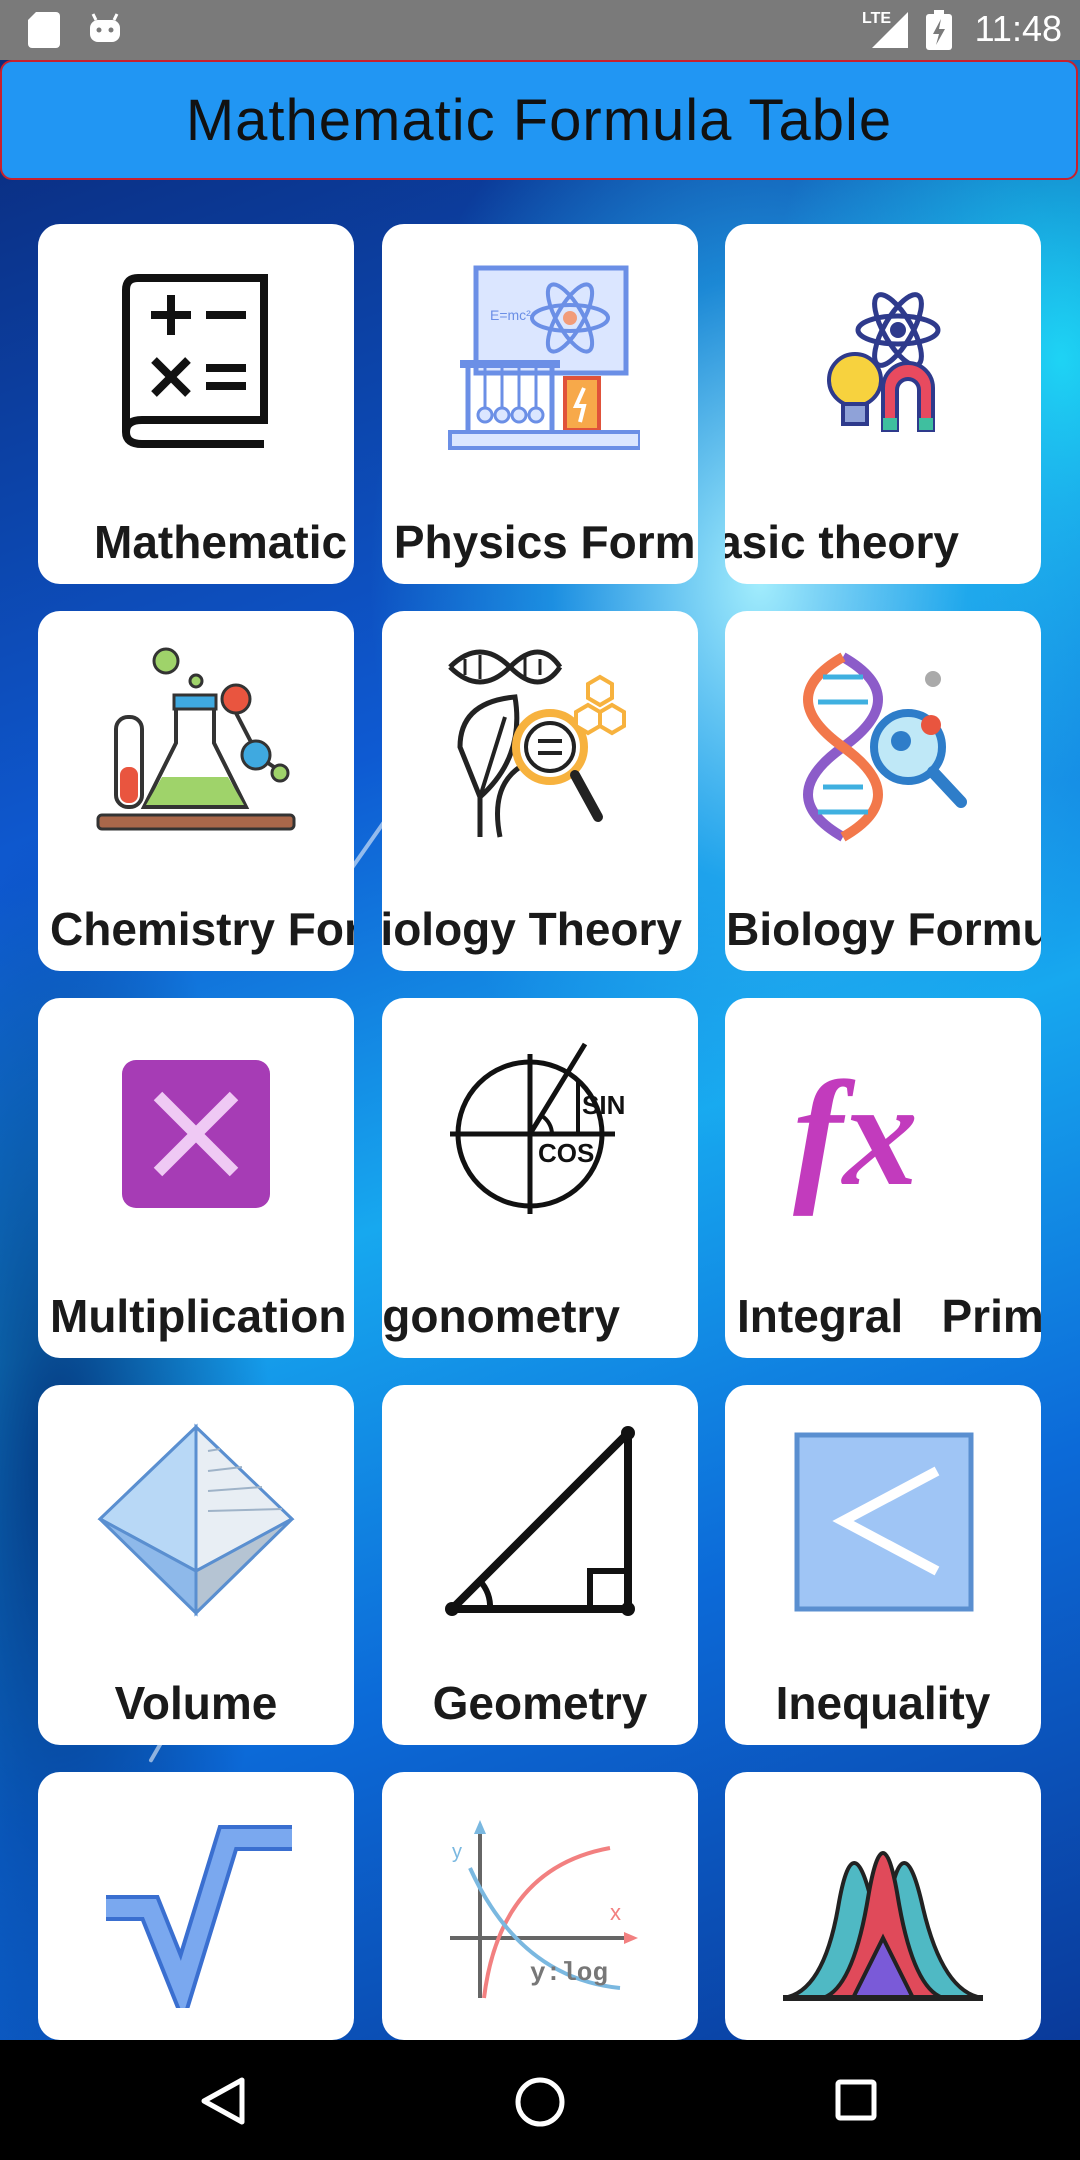 The height and width of the screenshot is (2160, 1080). What do you see at coordinates (202, 929) in the screenshot?
I see `card-label-text: Chemistry Formula` at bounding box center [202, 929].